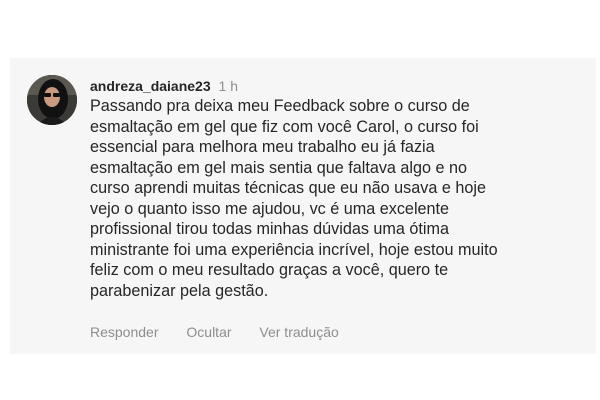  I want to click on see-translation-button: Ver tradução, so click(298, 332).